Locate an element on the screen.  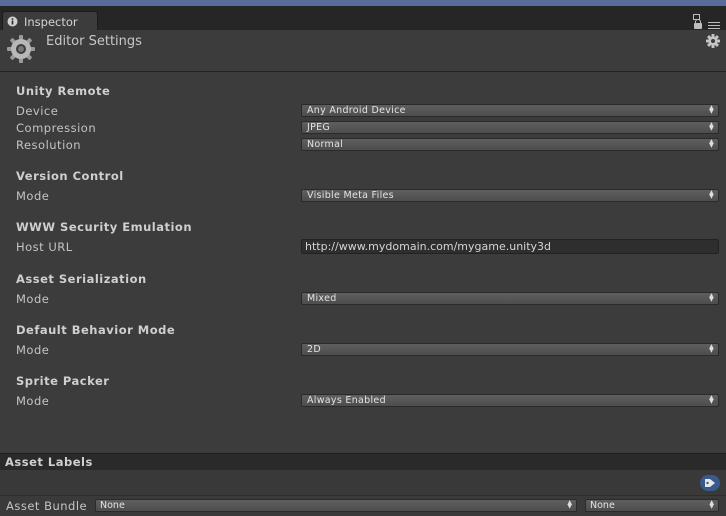
section-title-www-security: WWW Security Emulation is located at coordinates (104, 227).